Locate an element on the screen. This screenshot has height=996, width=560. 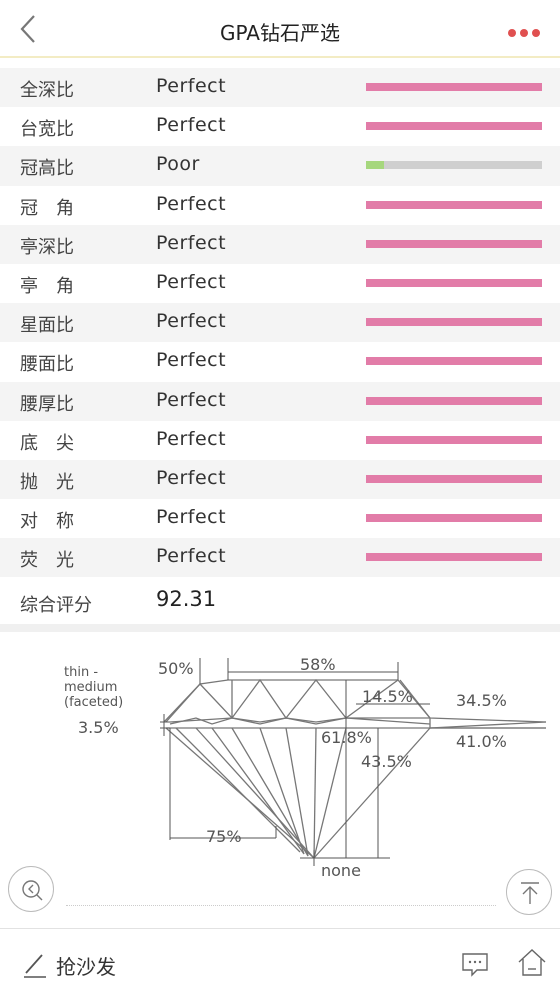
grade-label: 冠高比 is located at coordinates (47, 169).